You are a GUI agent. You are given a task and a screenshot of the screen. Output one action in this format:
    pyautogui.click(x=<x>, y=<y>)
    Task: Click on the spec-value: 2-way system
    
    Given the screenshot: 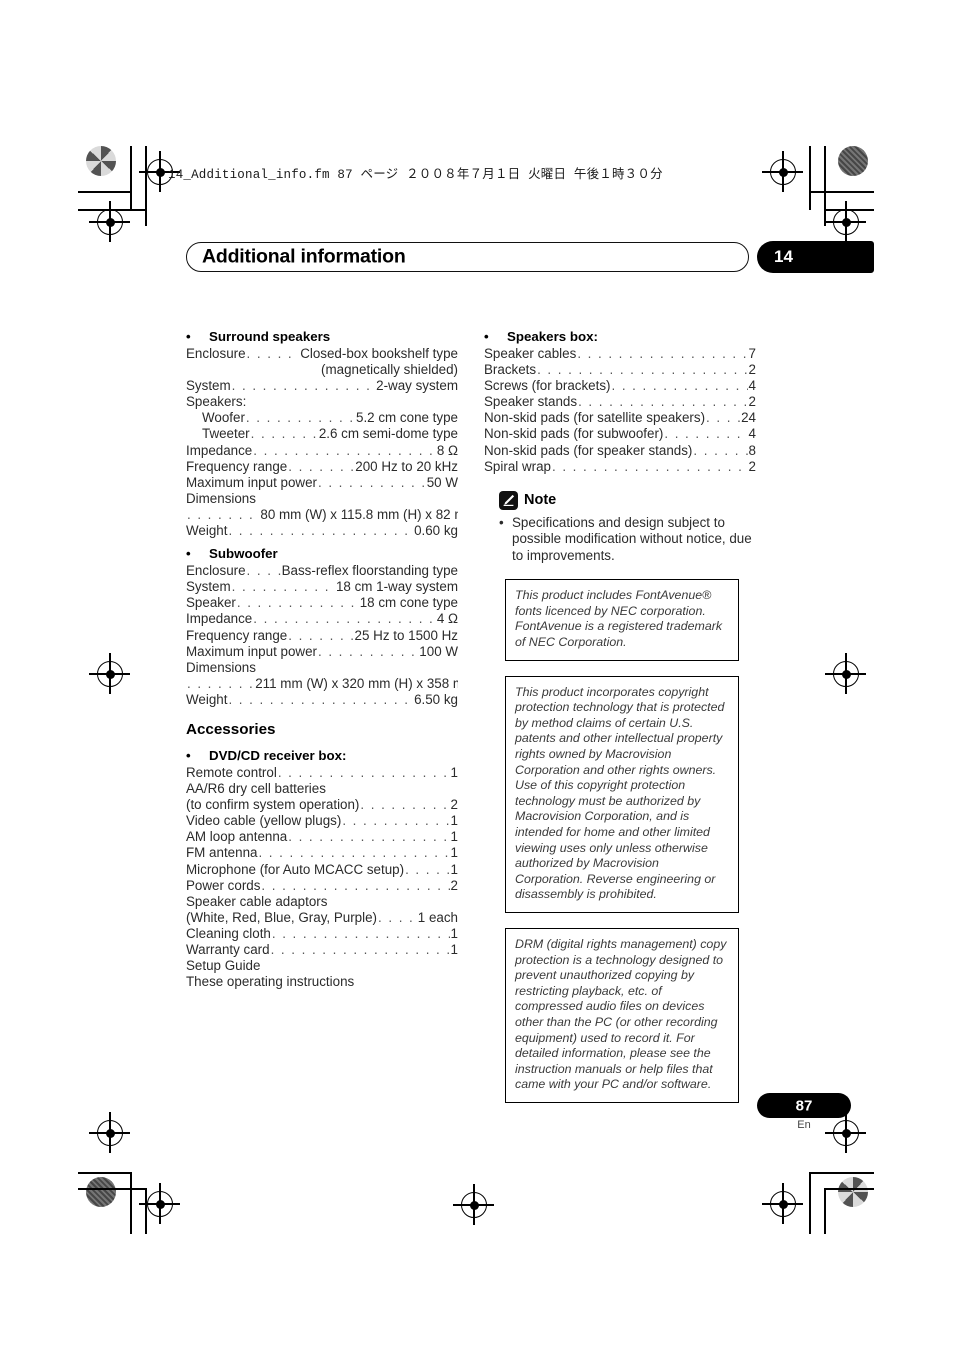 What is the action you would take?
    pyautogui.click(x=417, y=386)
    